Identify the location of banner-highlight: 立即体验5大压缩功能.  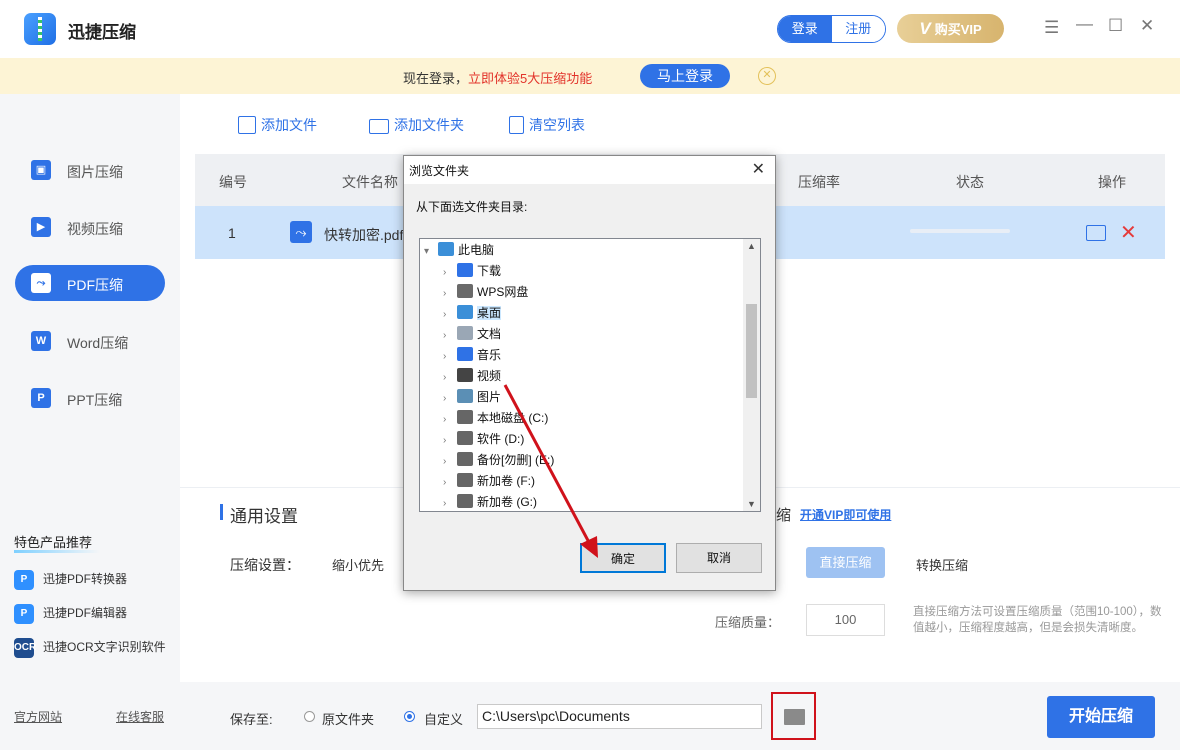
(530, 78).